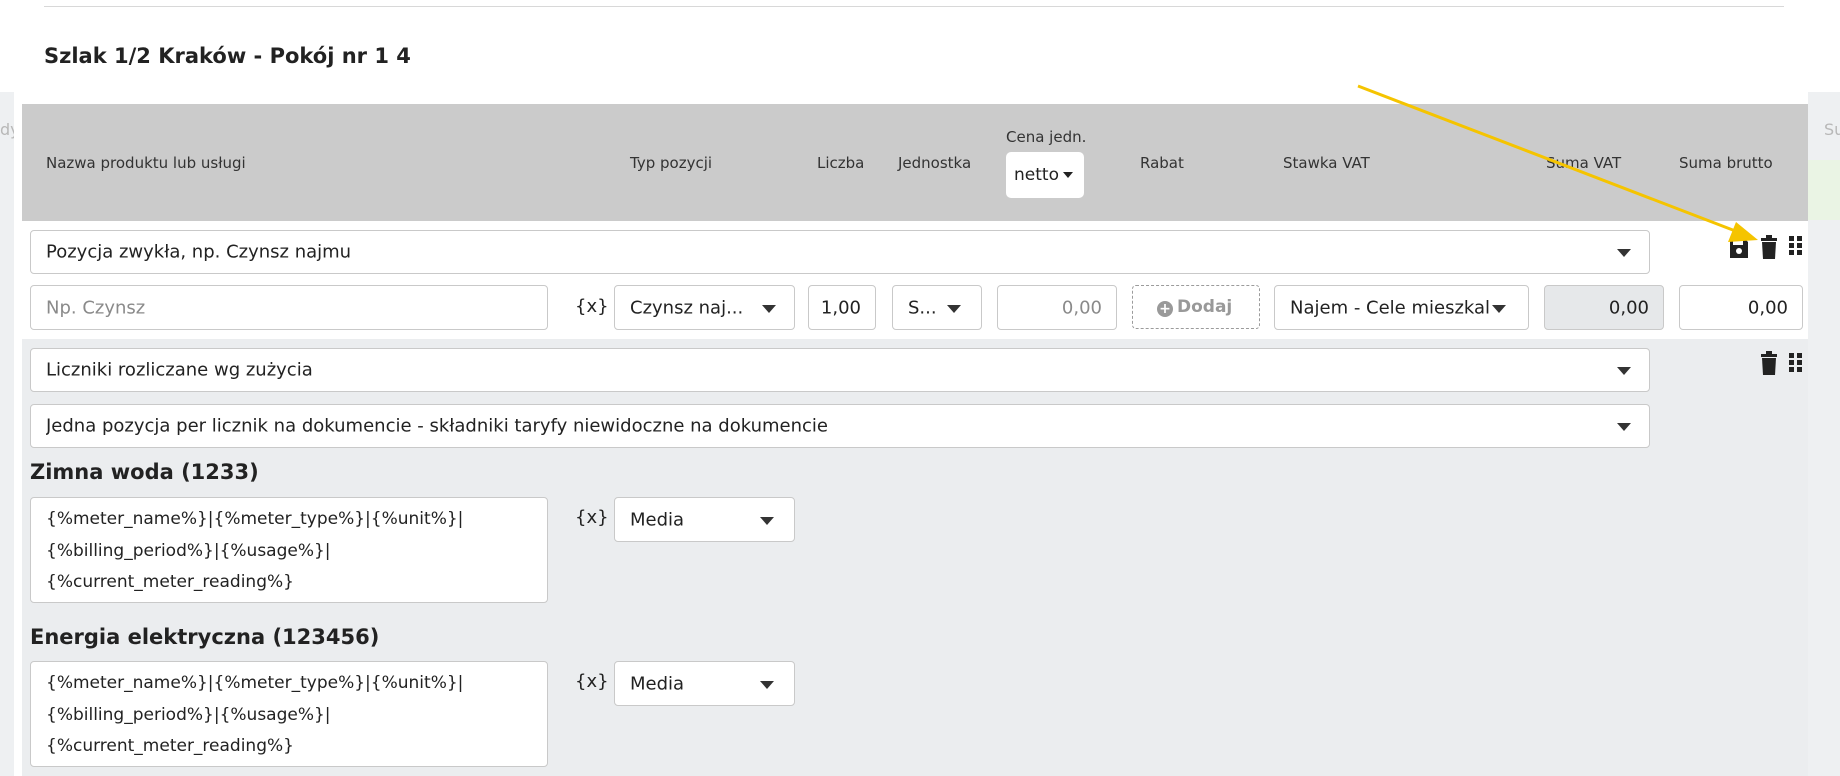  I want to click on add-discount-button: + Dodaj, so click(1196, 307).